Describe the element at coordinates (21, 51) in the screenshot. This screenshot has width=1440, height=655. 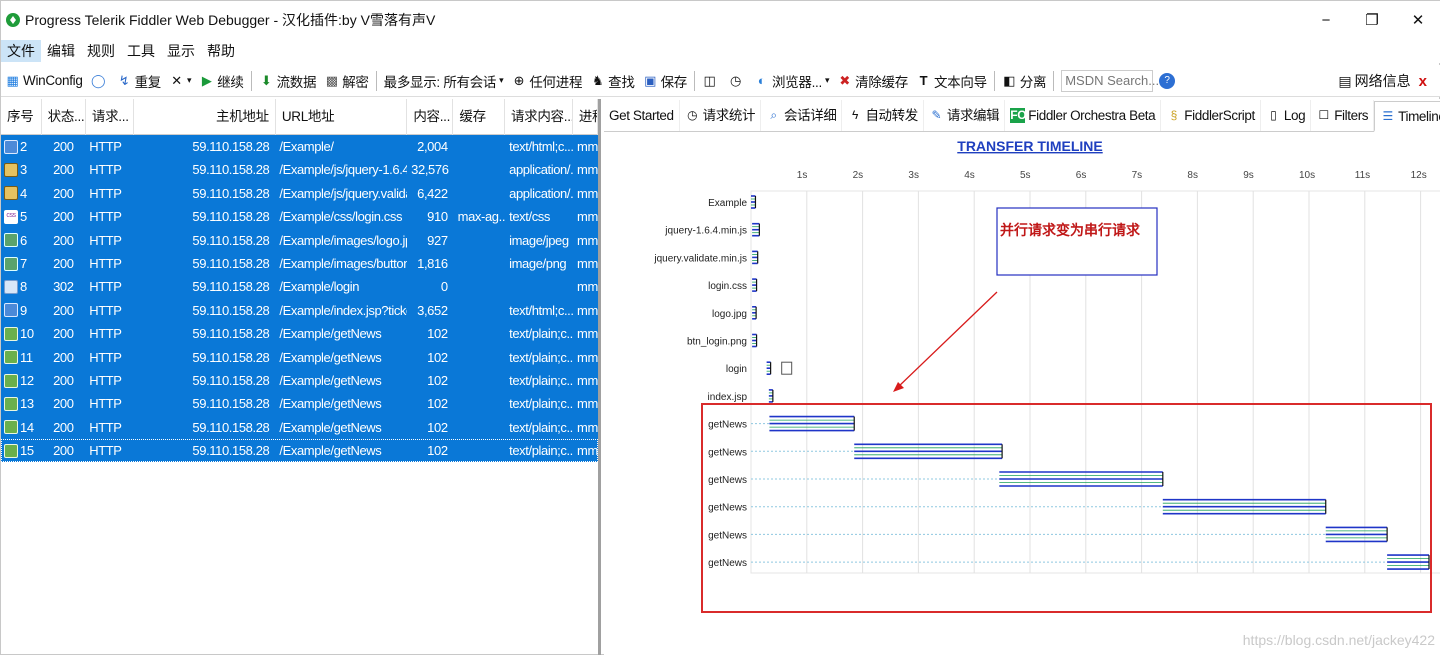
I see `menu-file: 文件` at that location.